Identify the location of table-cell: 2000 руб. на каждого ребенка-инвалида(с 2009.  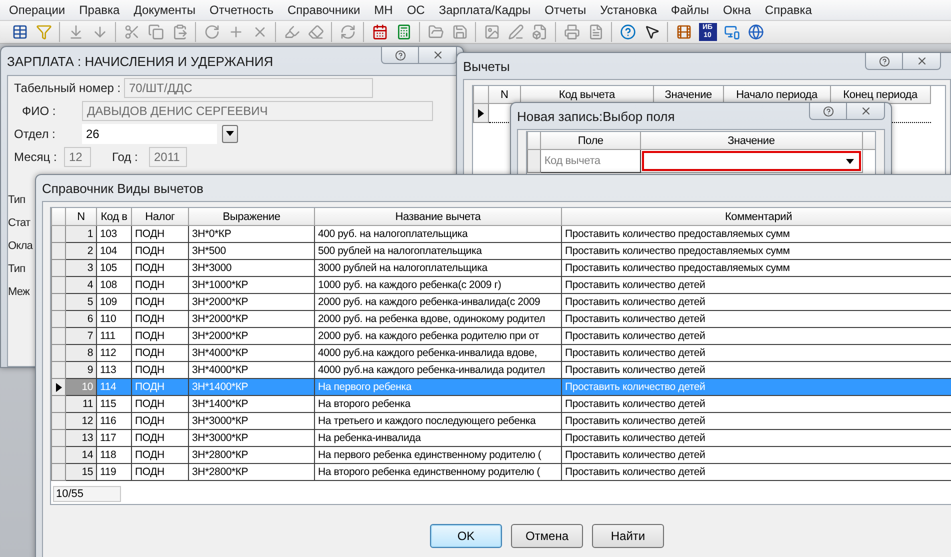
(438, 302).